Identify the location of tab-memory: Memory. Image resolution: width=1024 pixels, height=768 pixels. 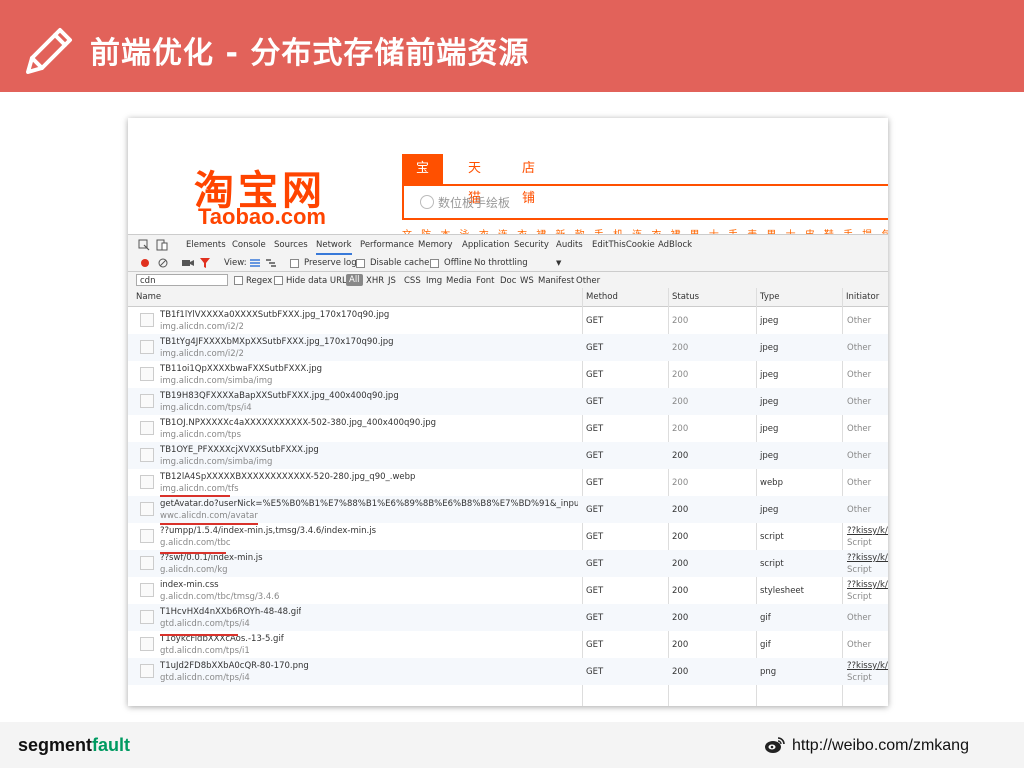
(435, 245).